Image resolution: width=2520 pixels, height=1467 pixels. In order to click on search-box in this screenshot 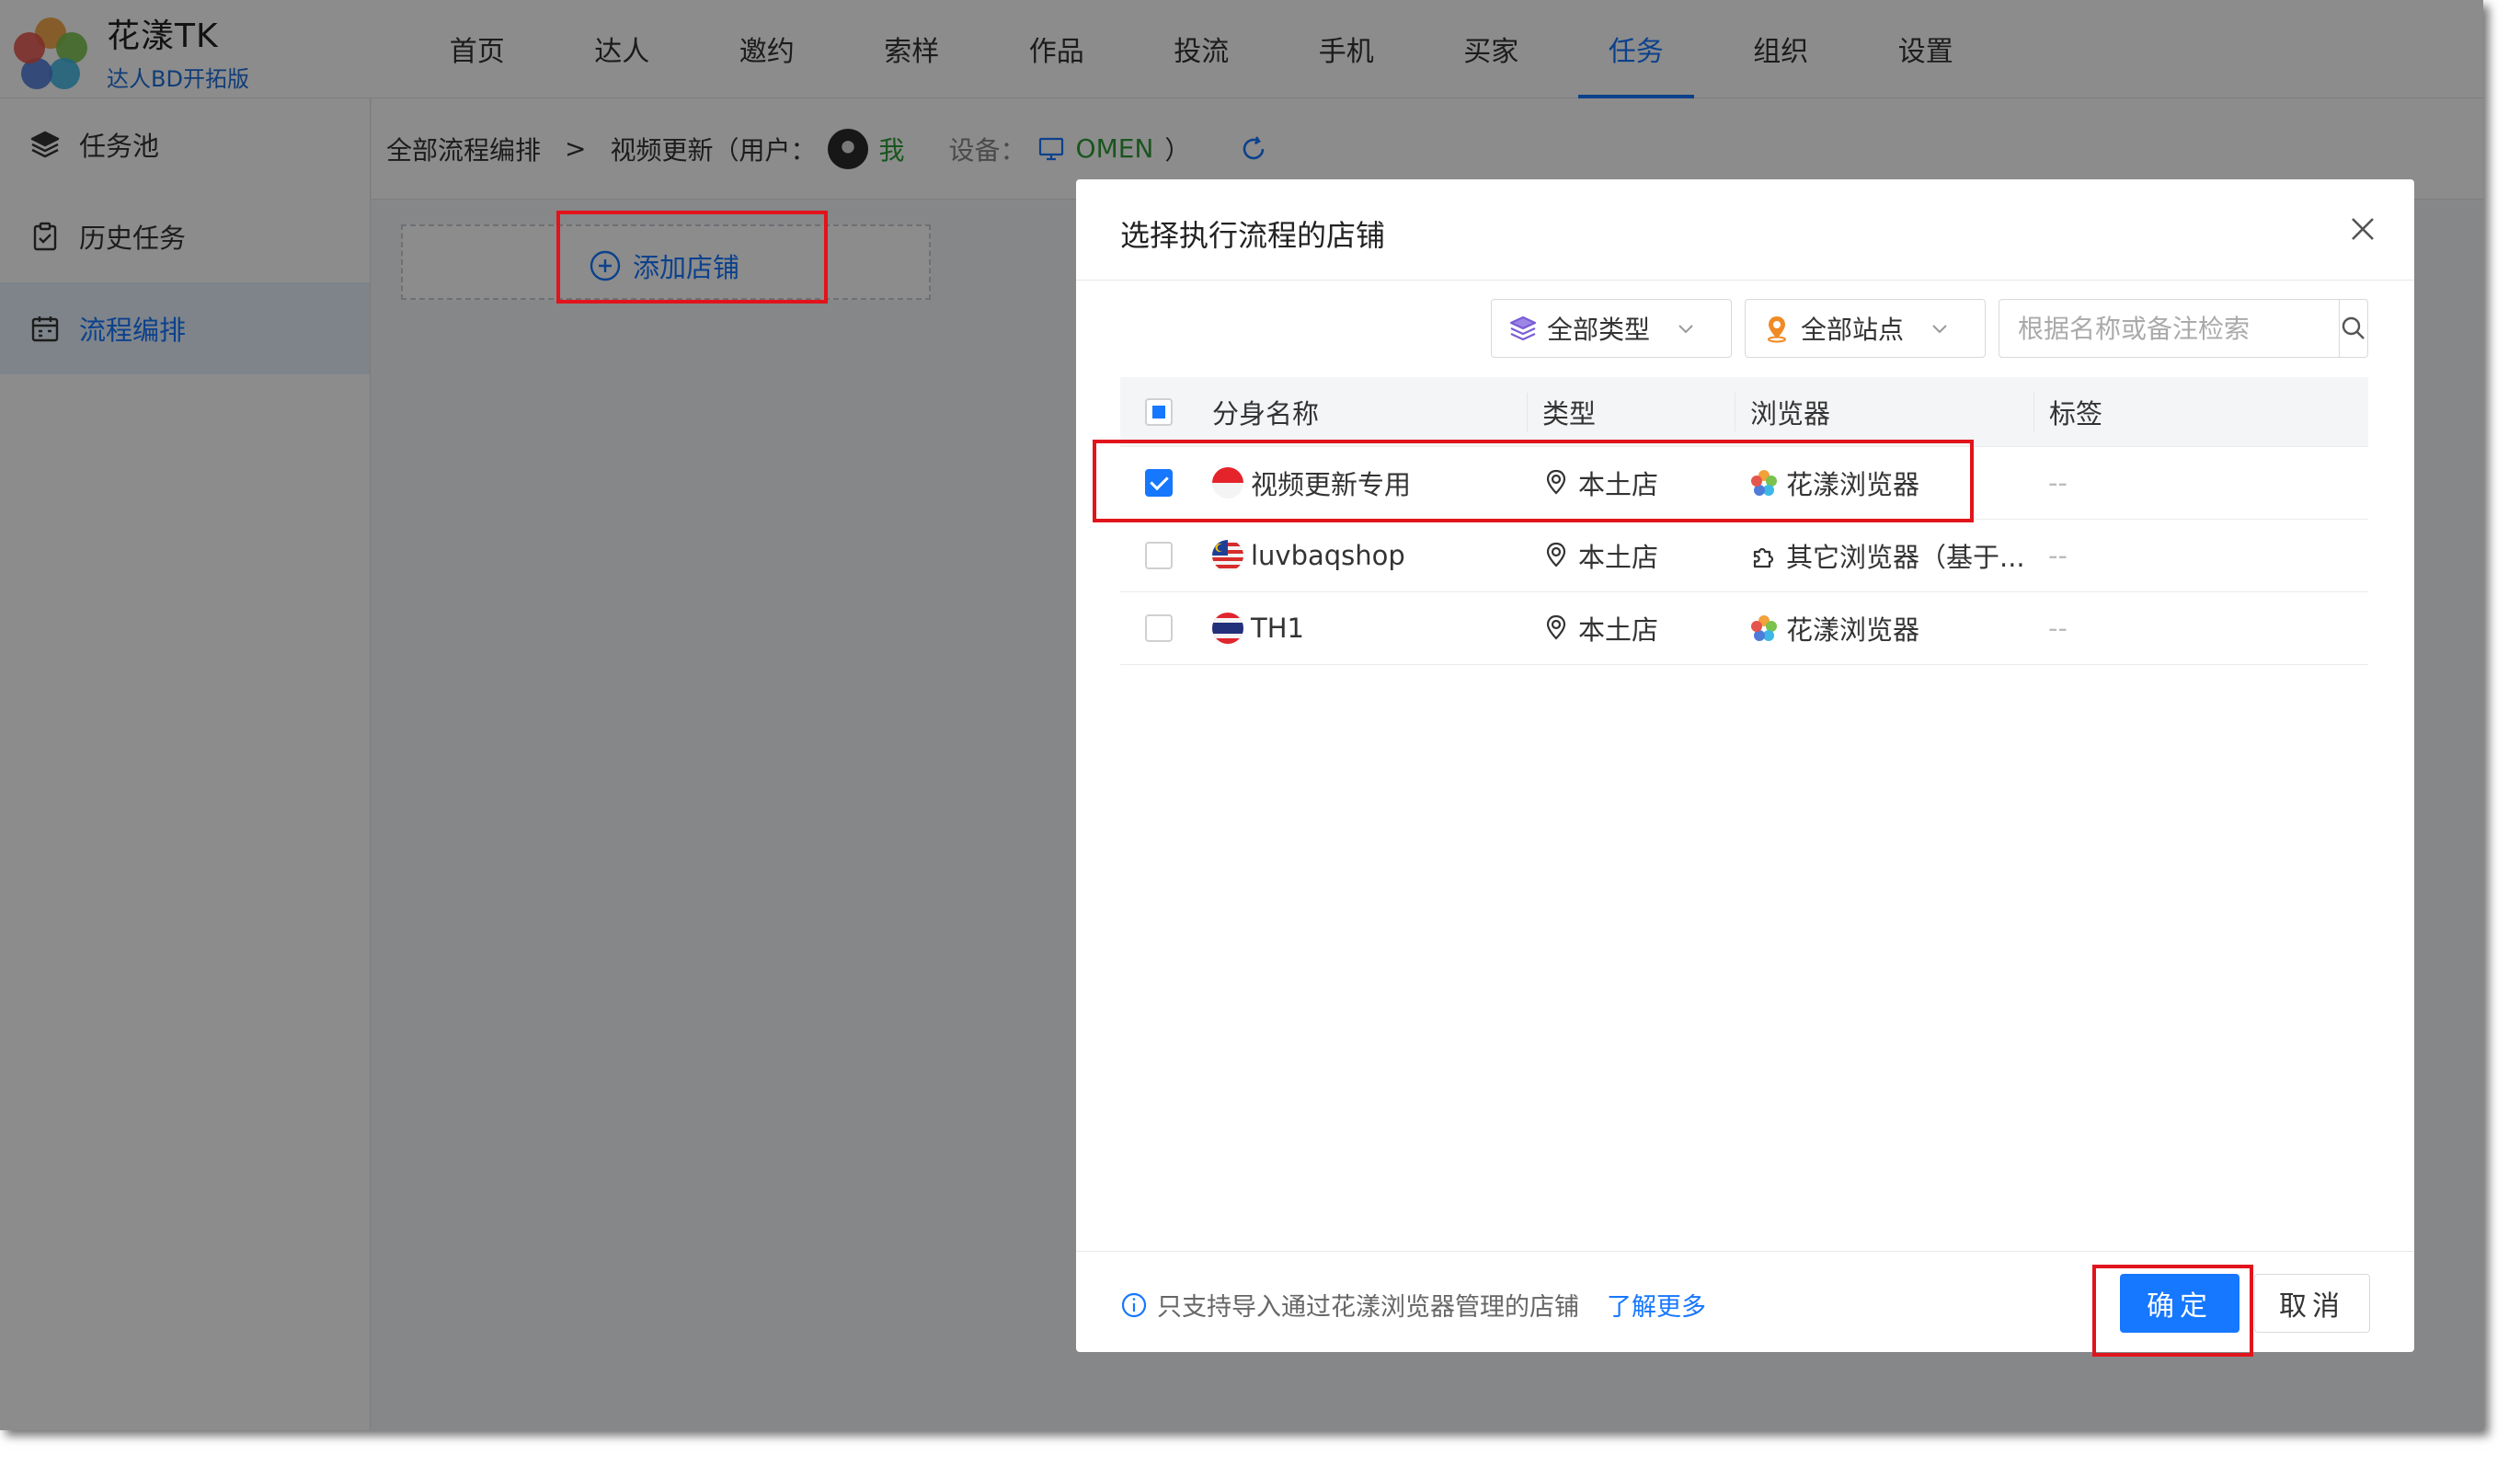, I will do `click(2183, 328)`.